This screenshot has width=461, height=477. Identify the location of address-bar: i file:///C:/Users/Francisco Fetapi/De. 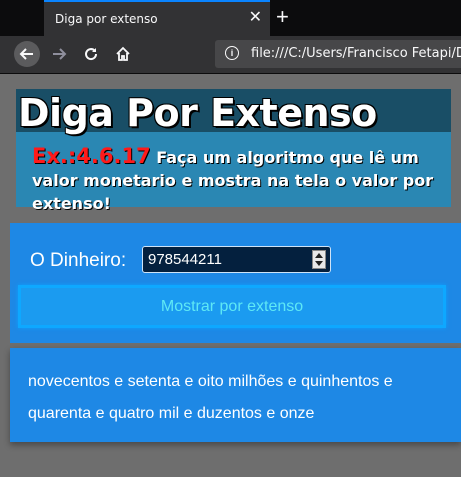
(338, 54).